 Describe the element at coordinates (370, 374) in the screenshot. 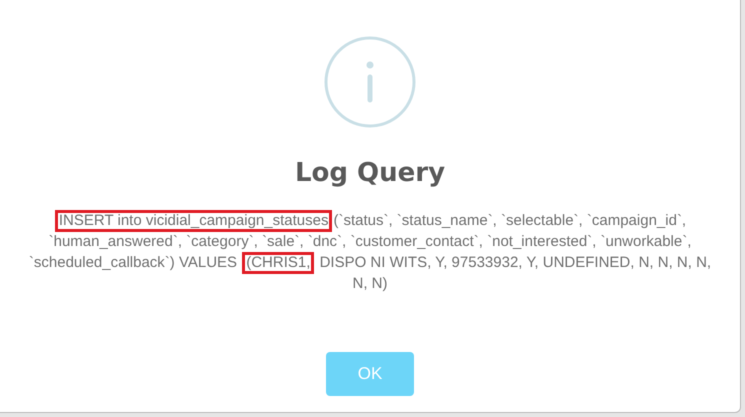

I see `ok-button: OK` at that location.